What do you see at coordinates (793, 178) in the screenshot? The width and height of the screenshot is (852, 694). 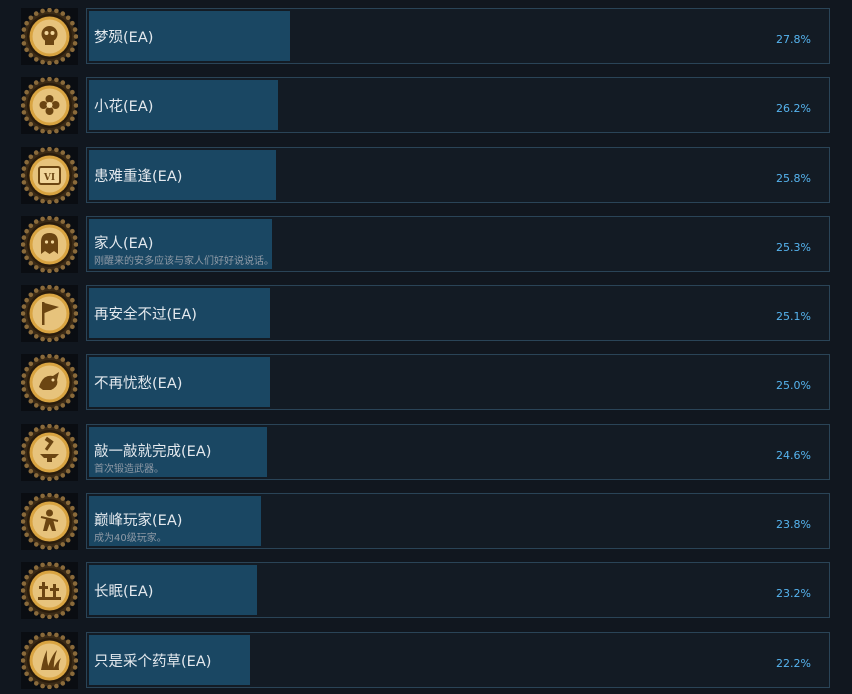 I see `achievement-percent: 25.8%` at bounding box center [793, 178].